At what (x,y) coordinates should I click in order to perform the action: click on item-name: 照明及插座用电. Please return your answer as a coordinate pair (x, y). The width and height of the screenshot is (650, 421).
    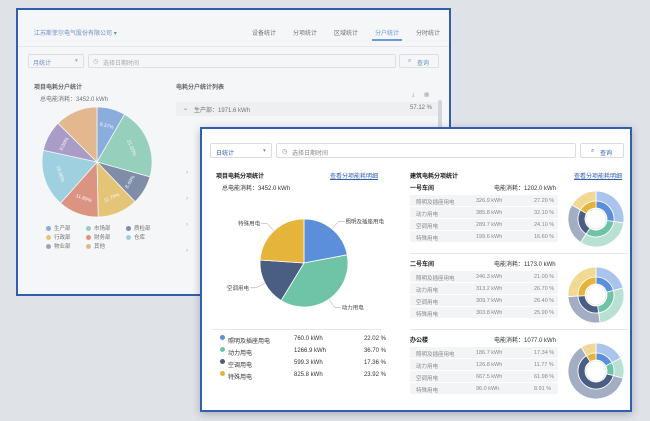
    Looking at the image, I should click on (249, 342).